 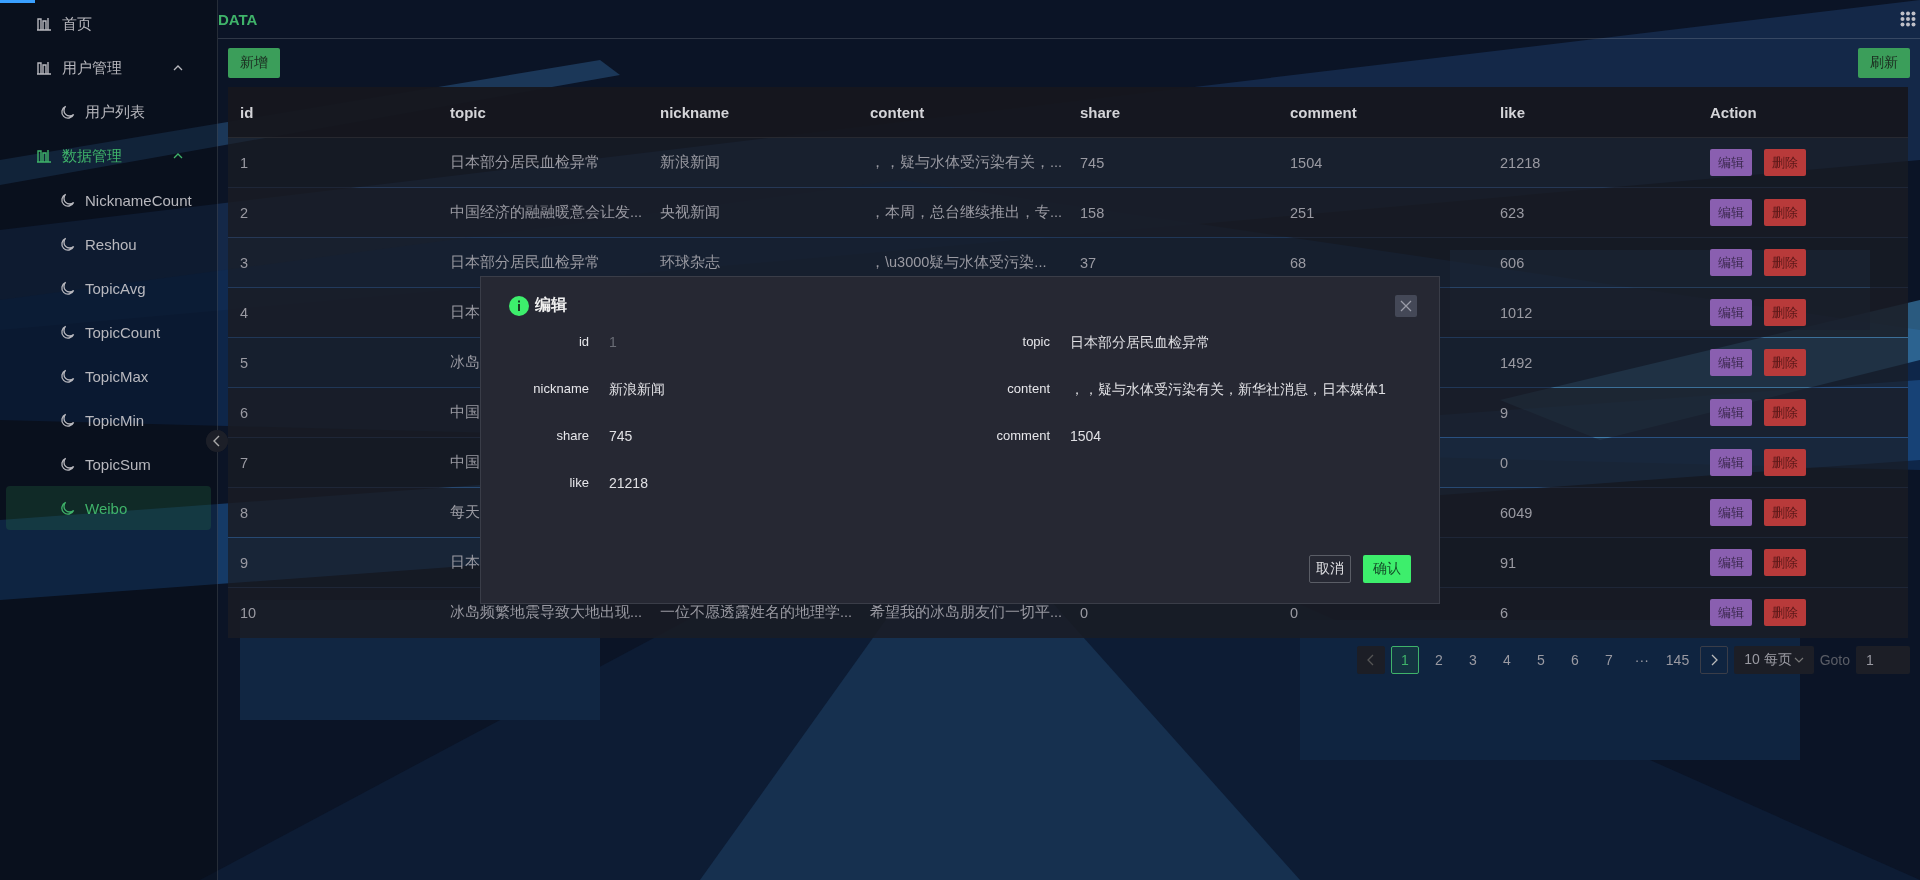 What do you see at coordinates (1774, 659) in the screenshot?
I see `page-size-select: 10 每页` at bounding box center [1774, 659].